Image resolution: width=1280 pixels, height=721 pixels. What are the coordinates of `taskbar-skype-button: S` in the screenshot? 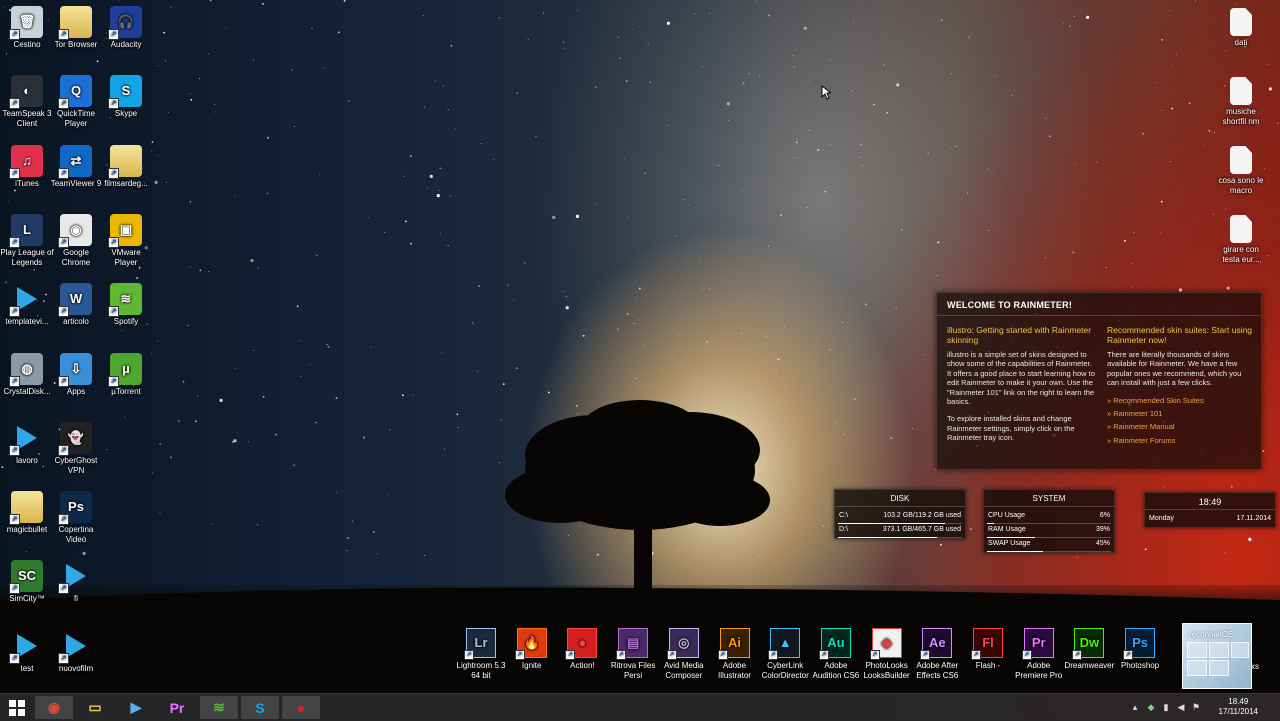 It's located at (260, 707).